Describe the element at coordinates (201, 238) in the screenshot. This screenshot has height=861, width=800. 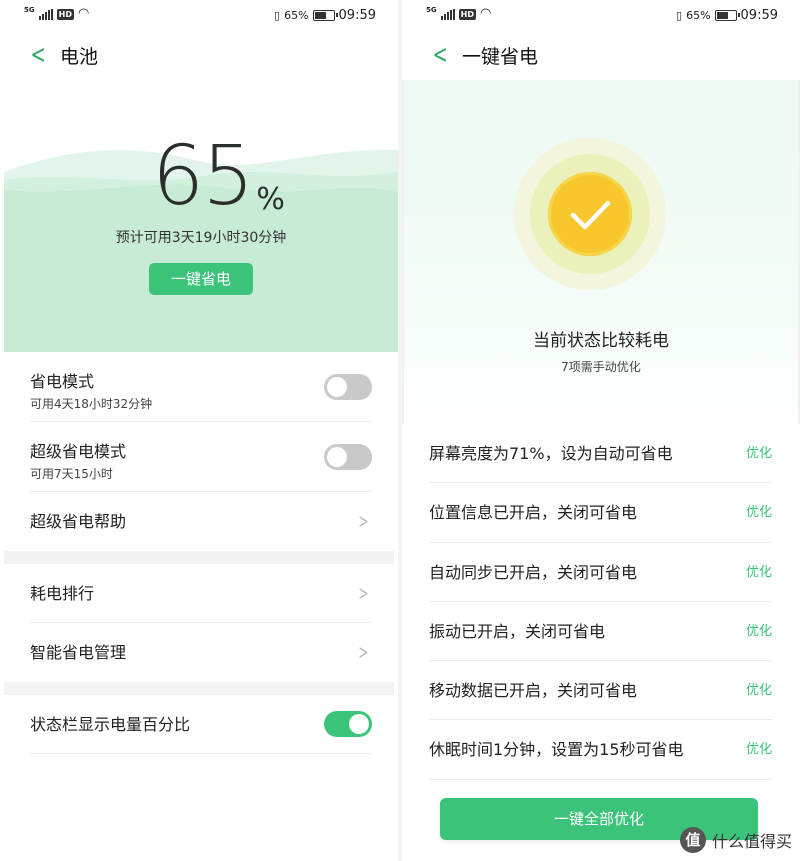
I see `battery-estimate: 预计可用3天19小时30分钟` at that location.